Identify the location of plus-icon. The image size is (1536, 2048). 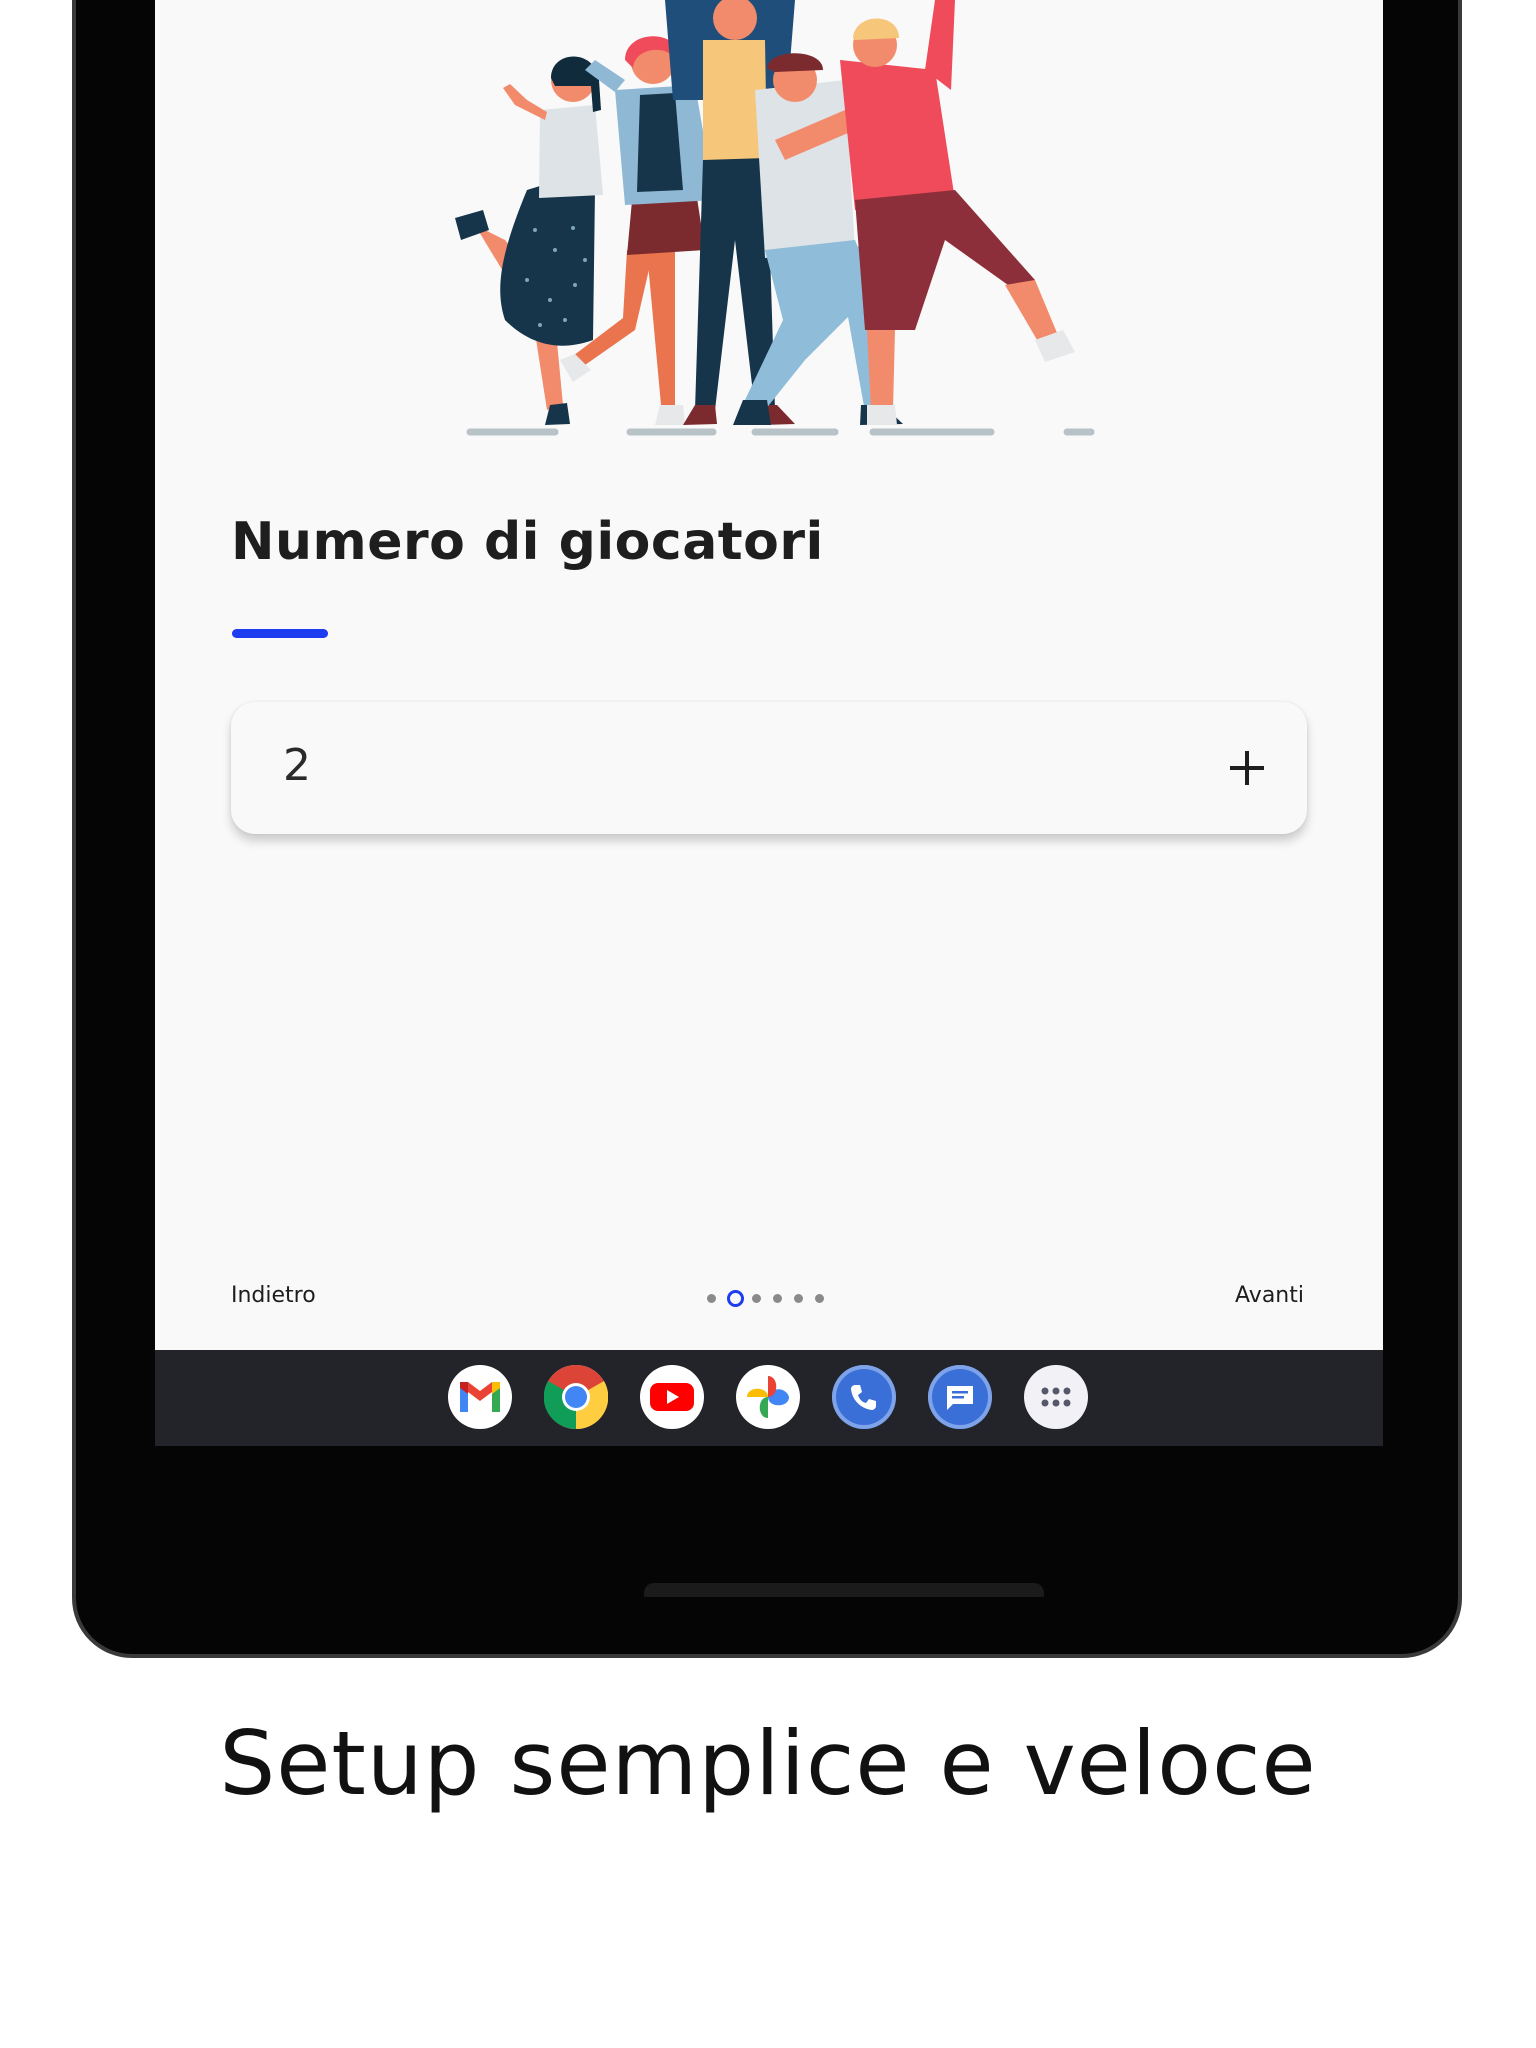
(1247, 768).